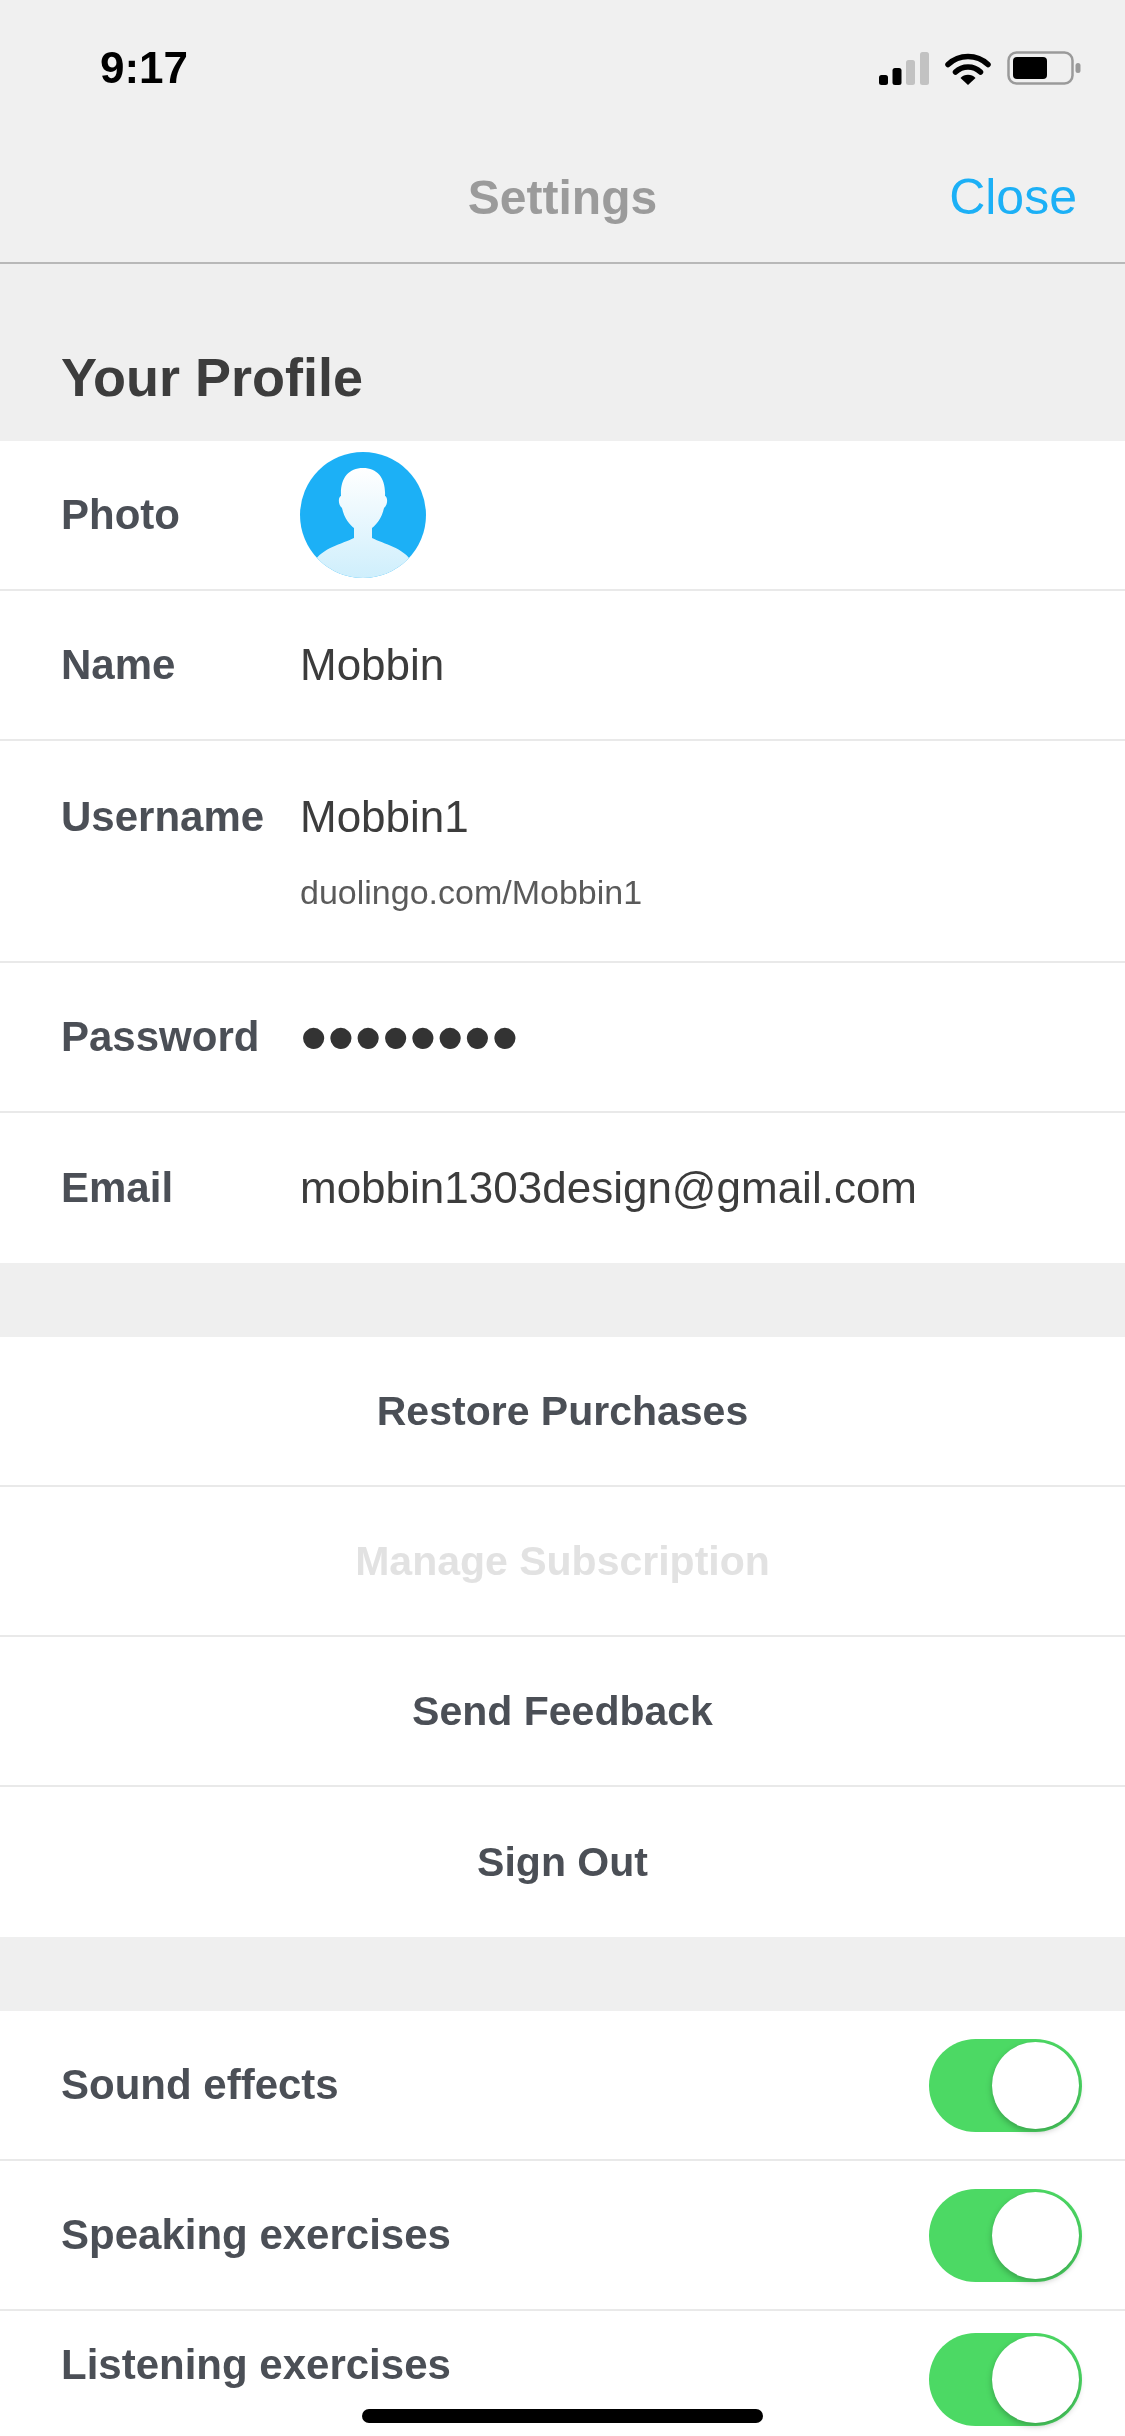 This screenshot has width=1125, height=2436. Describe the element at coordinates (121, 515) in the screenshot. I see `field-label: Photo` at that location.